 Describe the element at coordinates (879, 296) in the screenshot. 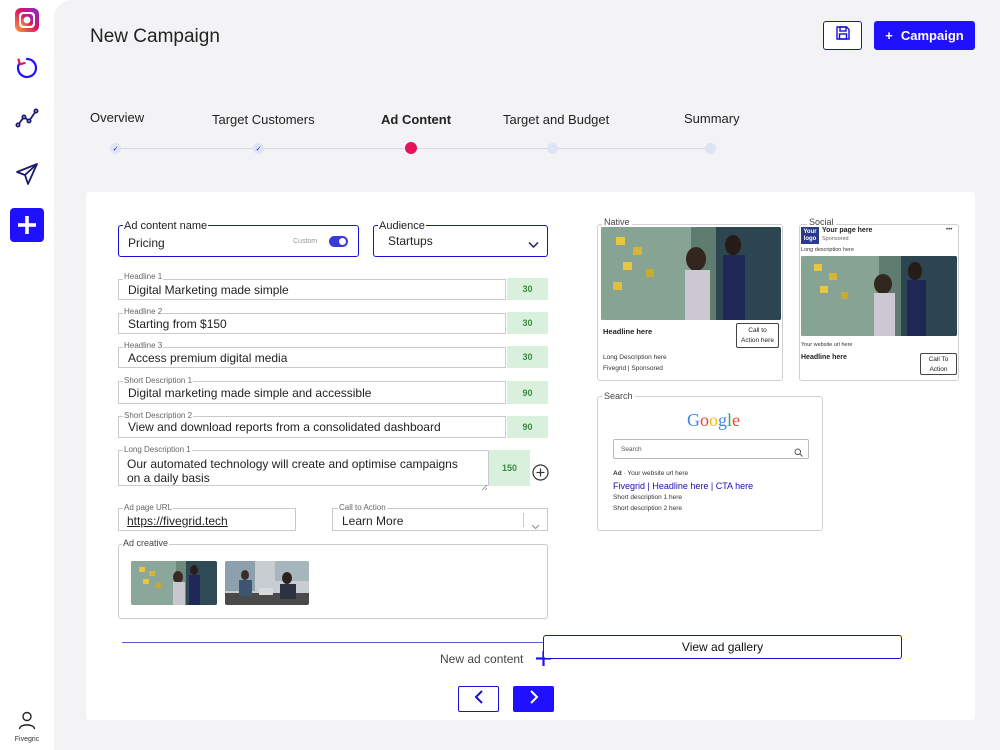

I see `social-preview-image` at that location.